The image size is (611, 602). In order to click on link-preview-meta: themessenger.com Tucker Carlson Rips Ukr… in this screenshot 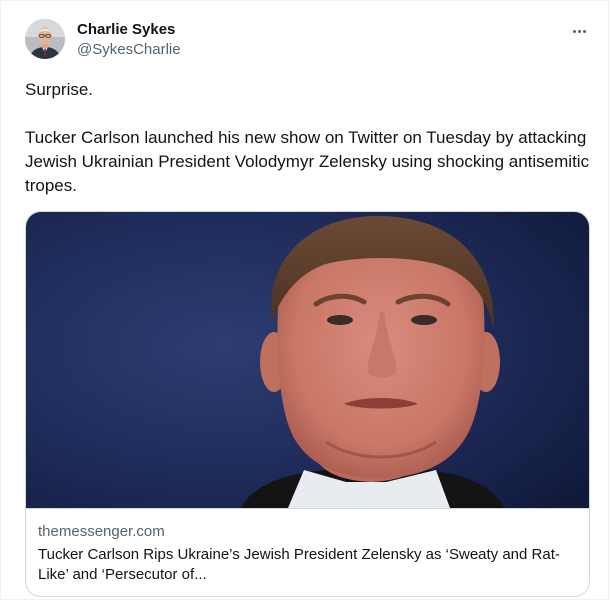, I will do `click(307, 552)`.